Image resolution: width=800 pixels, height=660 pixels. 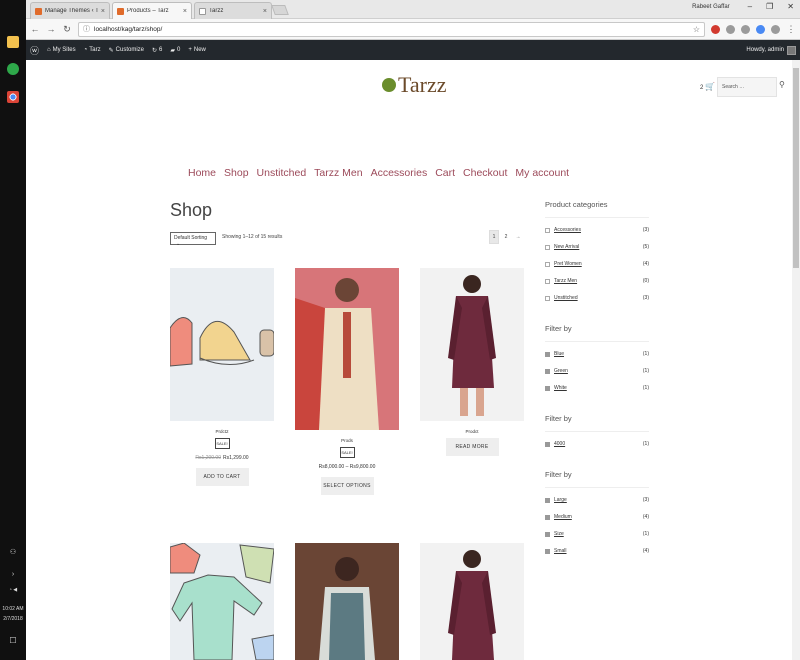 I want to click on back-icon: ←, so click(x=35, y=29).